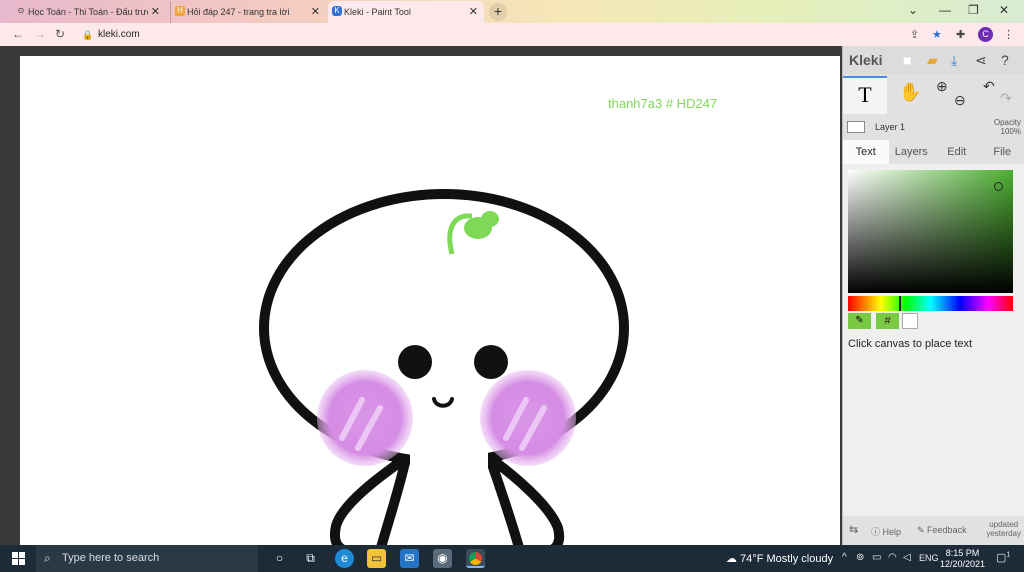 The height and width of the screenshot is (572, 1024). Describe the element at coordinates (1002, 152) in the screenshot. I see `tab-file: File` at that location.